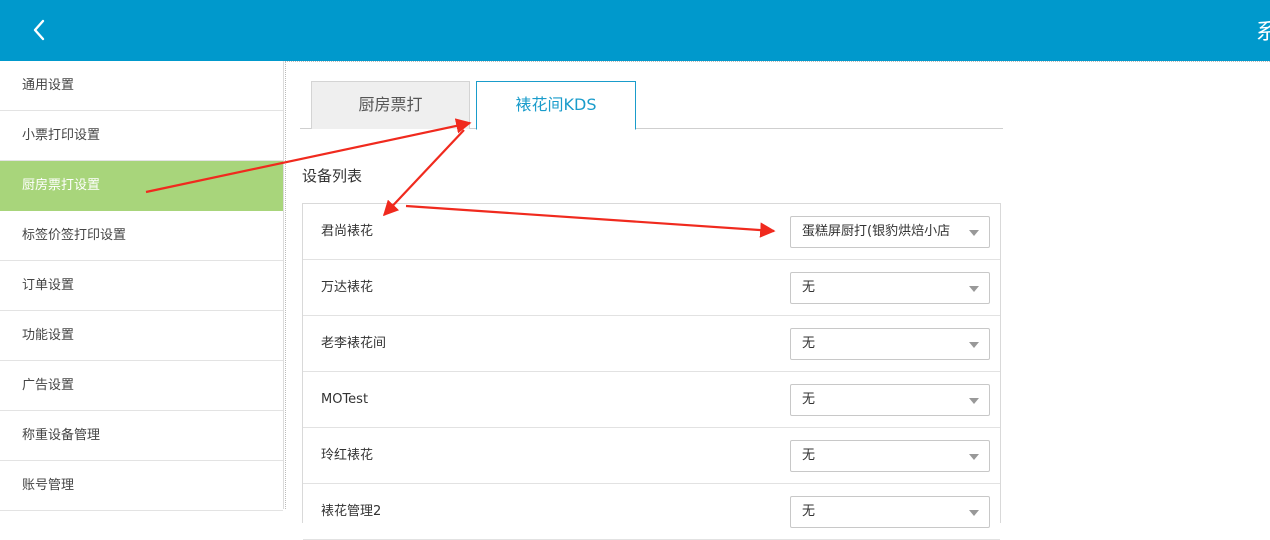  What do you see at coordinates (651, 400) in the screenshot?
I see `list-item: MOTest 无` at bounding box center [651, 400].